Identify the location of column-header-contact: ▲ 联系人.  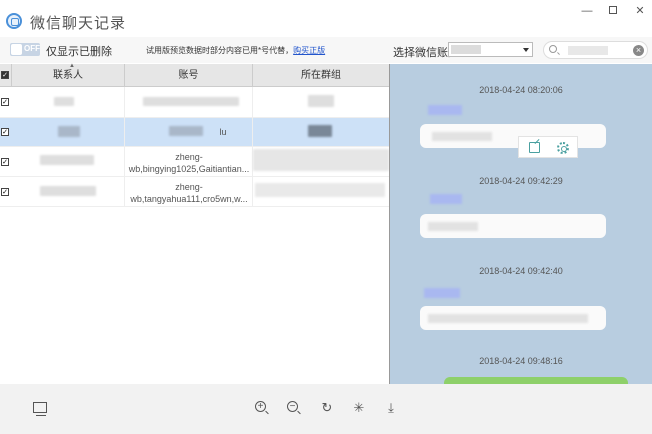
(68, 75).